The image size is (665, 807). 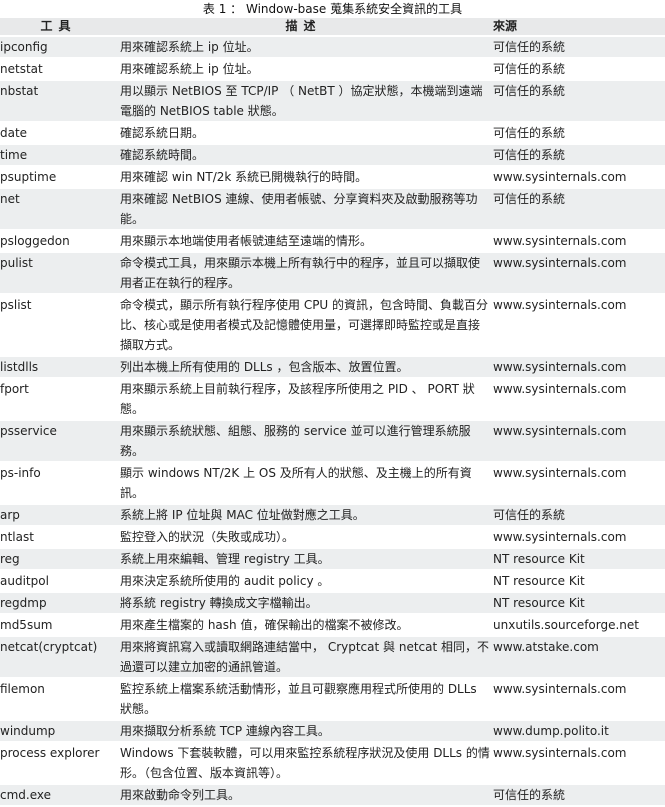 I want to click on tool-name-cell: md5sum, so click(x=58, y=625).